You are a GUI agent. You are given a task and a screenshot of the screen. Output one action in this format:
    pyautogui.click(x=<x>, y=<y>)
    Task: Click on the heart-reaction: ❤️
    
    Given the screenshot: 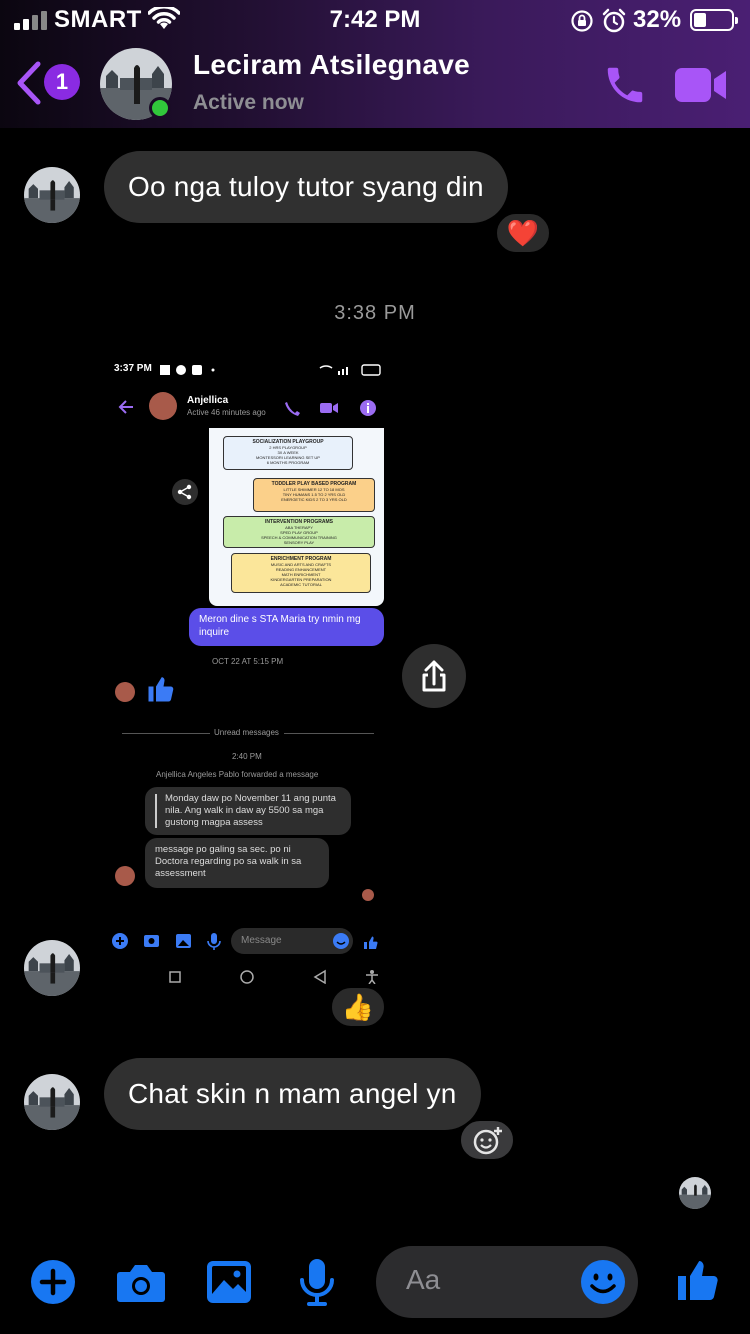 What is the action you would take?
    pyautogui.click(x=523, y=233)
    